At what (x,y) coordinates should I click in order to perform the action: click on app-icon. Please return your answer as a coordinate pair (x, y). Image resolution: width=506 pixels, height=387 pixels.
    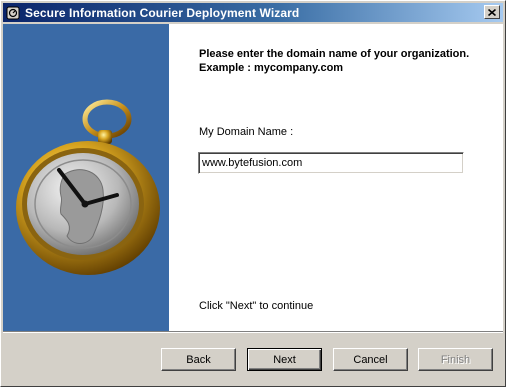
    Looking at the image, I should click on (13, 13).